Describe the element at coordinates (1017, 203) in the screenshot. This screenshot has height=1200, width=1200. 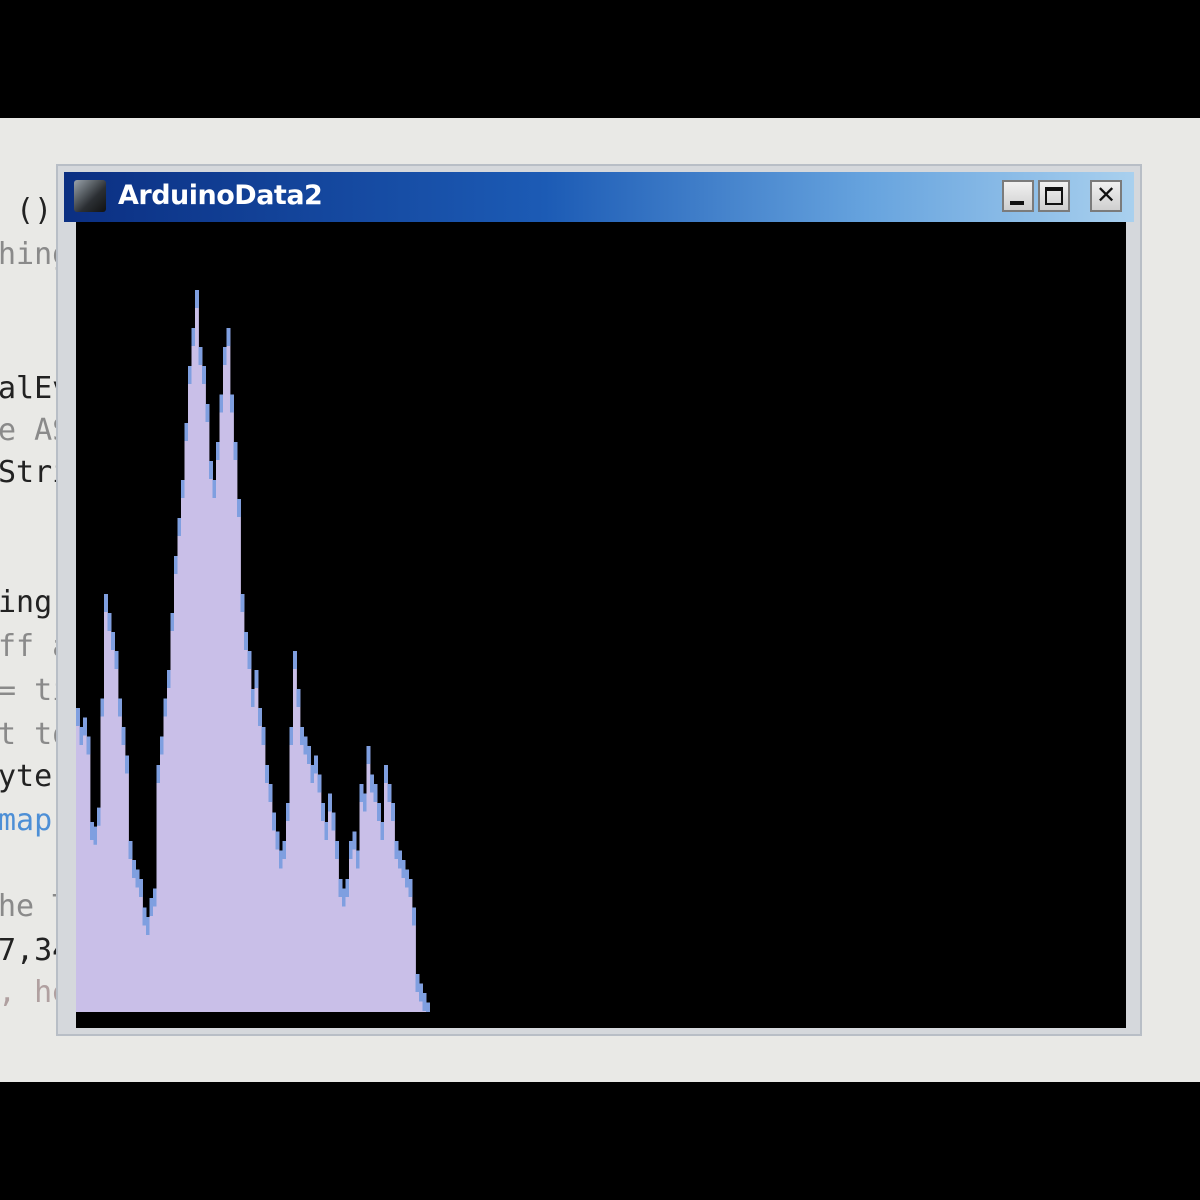
I see `minimize-icon` at that location.